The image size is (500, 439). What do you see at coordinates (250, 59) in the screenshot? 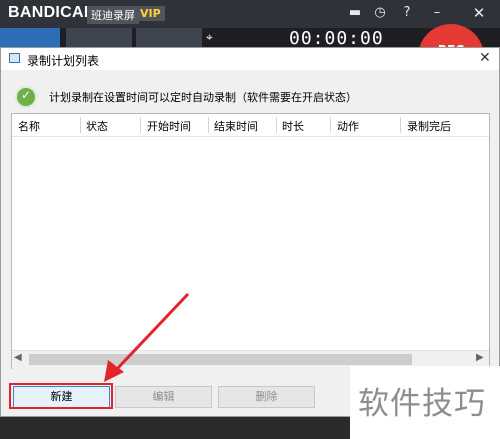
I see `dialog-title-bar: 录制计划列表 ✕` at bounding box center [250, 59].